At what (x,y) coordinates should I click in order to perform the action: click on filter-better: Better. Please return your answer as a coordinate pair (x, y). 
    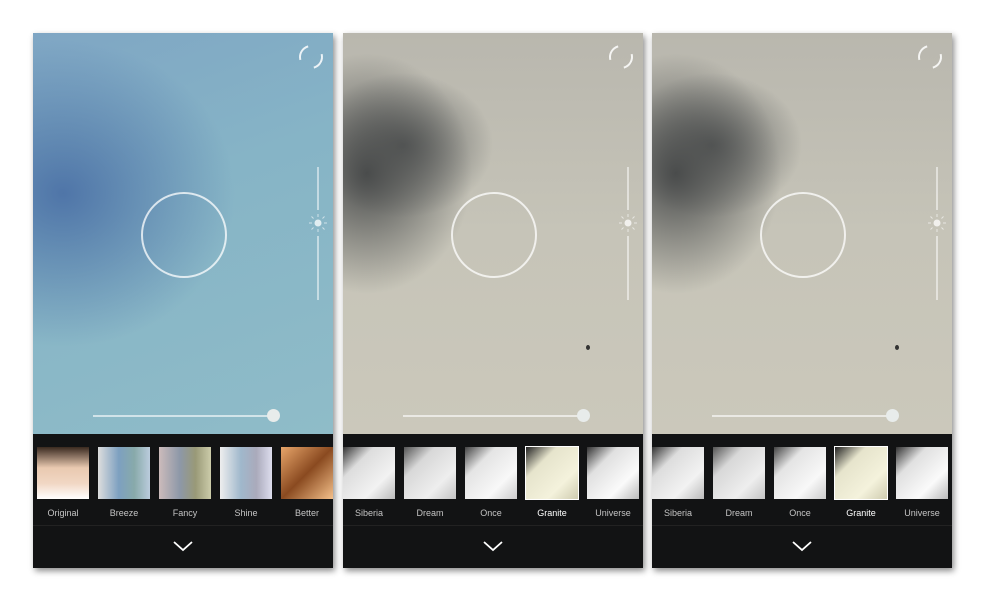
    Looking at the image, I should click on (307, 482).